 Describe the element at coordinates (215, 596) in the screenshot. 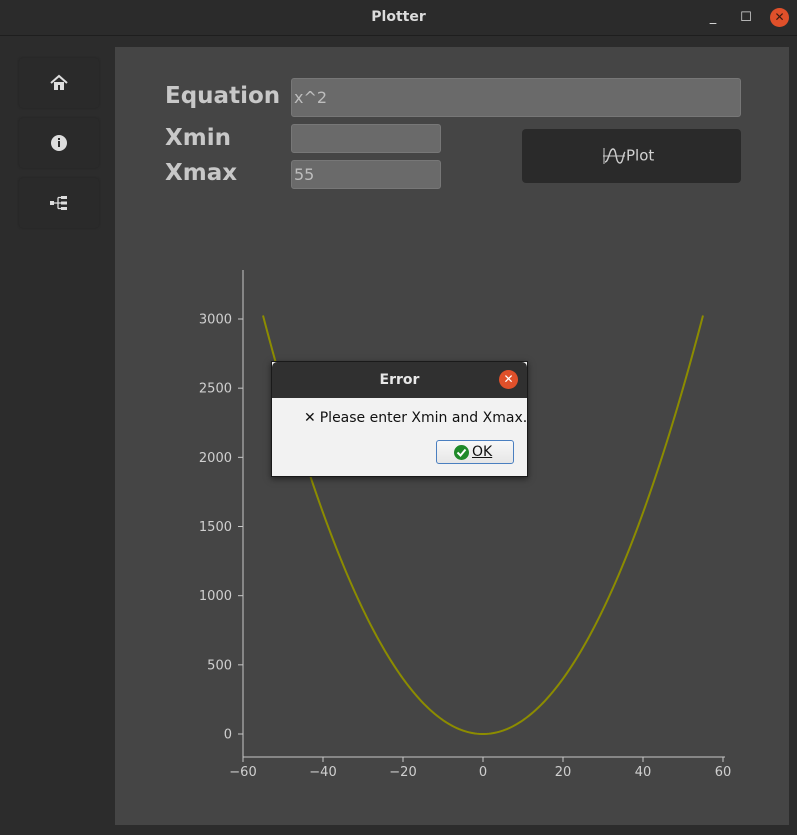

I see `y-tick-label: 1000` at that location.